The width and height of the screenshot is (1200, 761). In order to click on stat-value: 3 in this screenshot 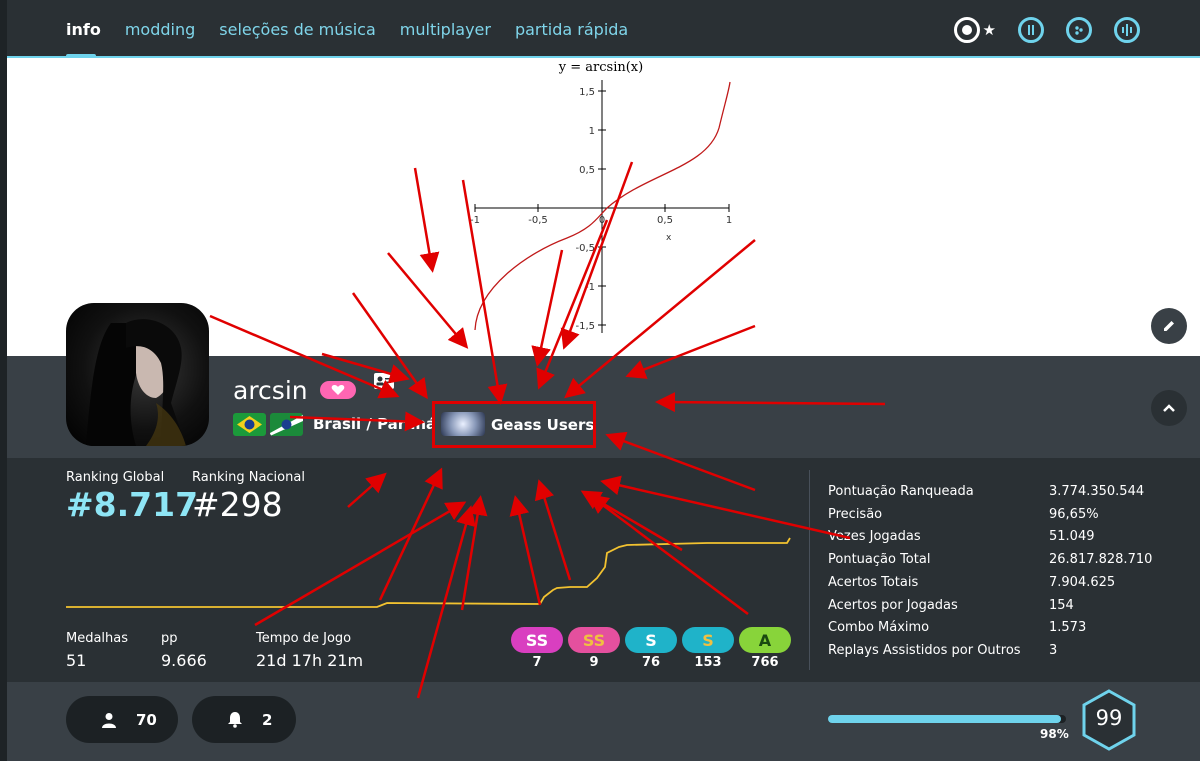, I will do `click(1053, 650)`.